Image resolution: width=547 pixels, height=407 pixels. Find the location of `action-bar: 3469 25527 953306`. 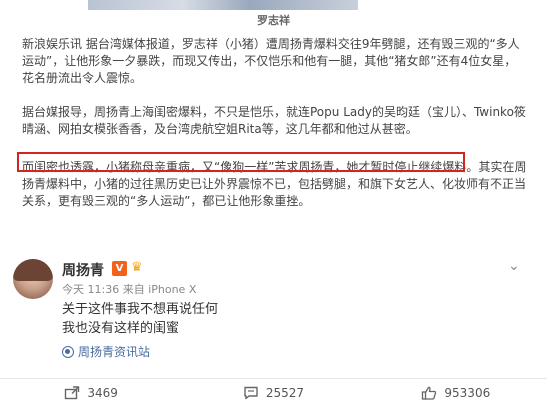

action-bar: 3469 25527 953306 is located at coordinates (273, 392).